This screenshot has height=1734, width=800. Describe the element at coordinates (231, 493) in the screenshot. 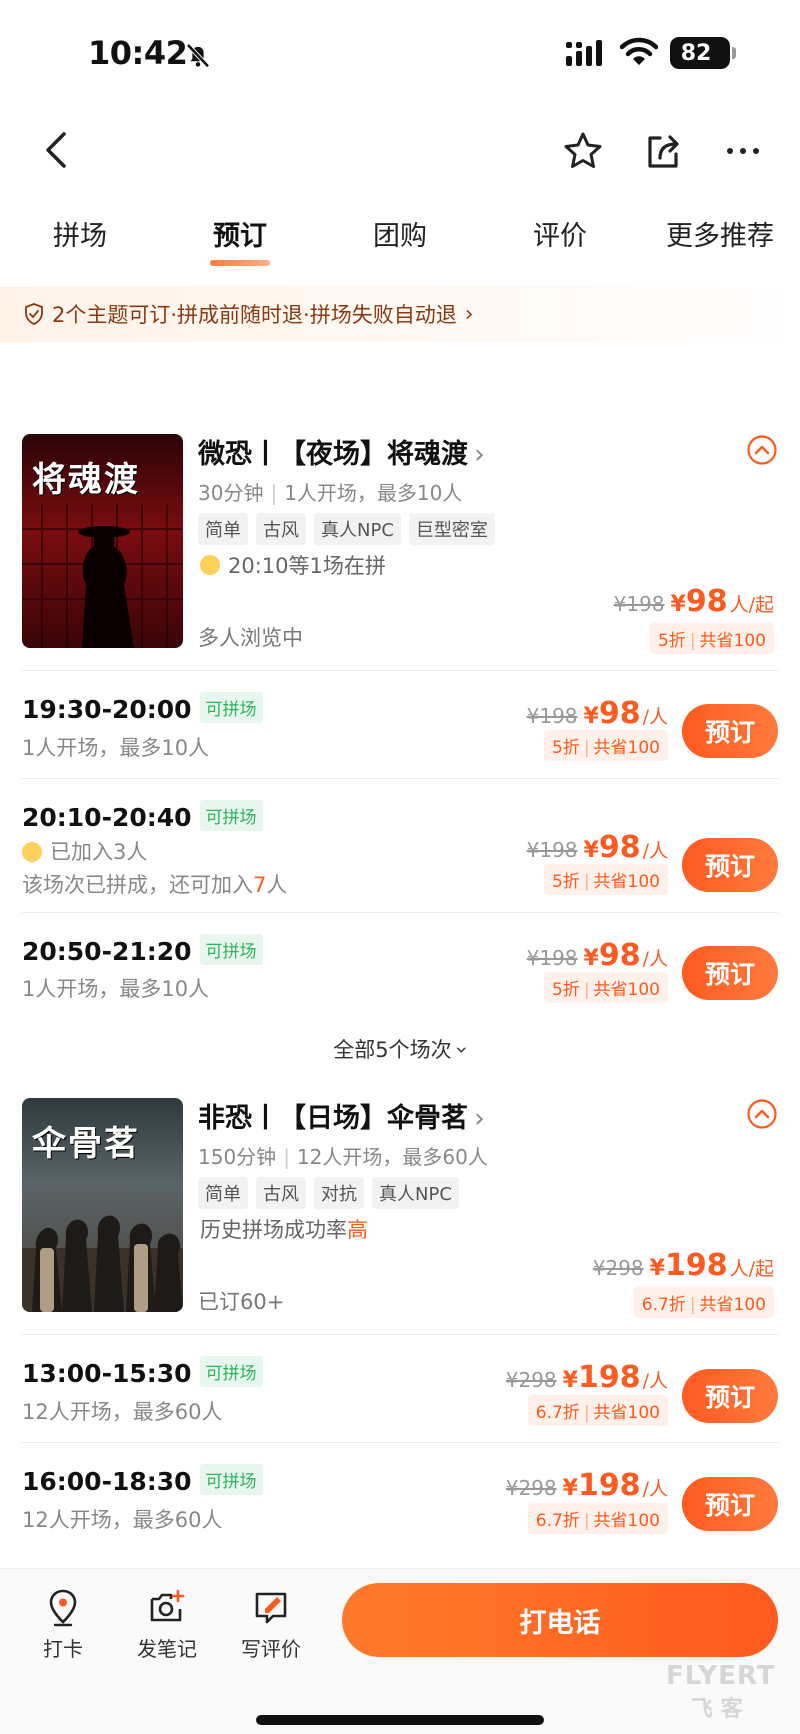

I see `duration: 30分钟` at that location.